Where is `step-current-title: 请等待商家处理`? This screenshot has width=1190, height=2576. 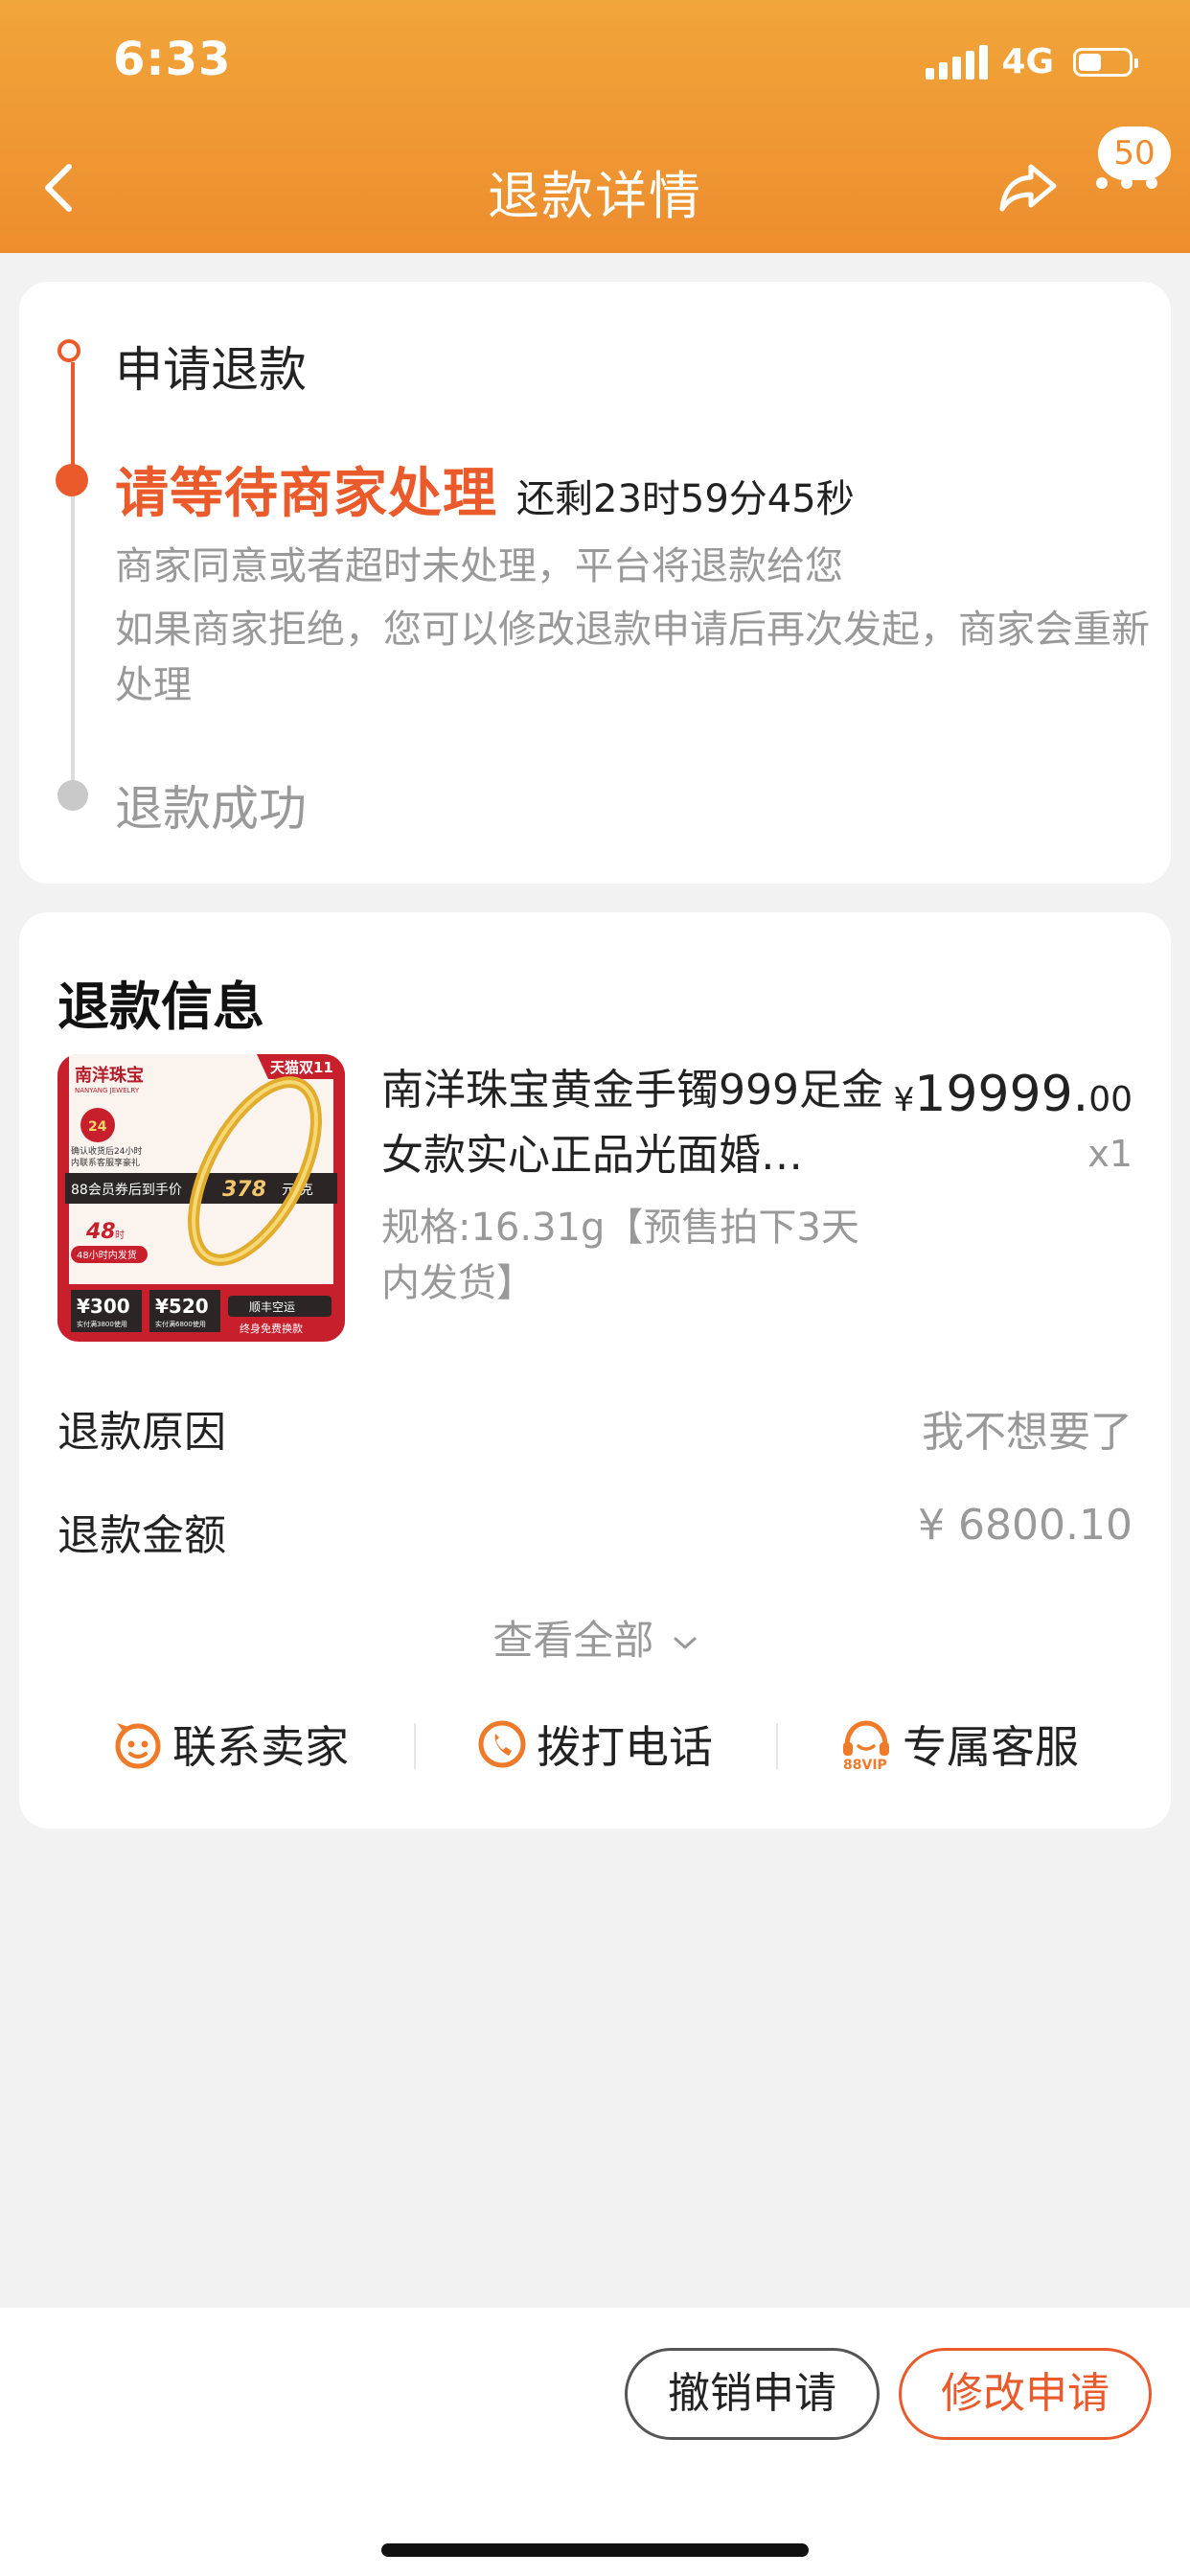
step-current-title: 请等待商家处理 is located at coordinates (306, 494).